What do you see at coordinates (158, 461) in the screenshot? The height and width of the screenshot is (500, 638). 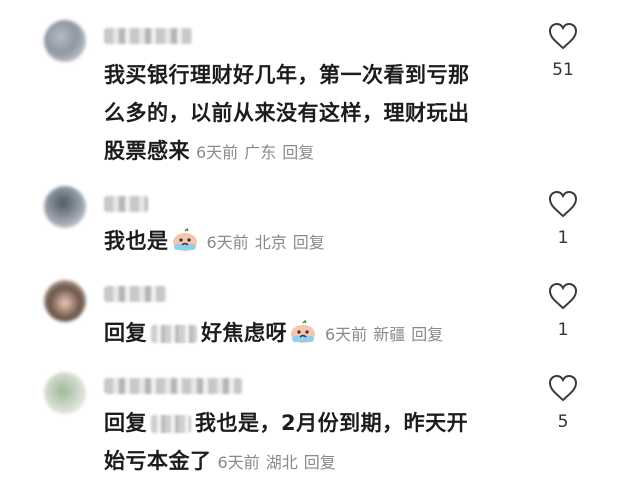 I see `comment-line: 始亏本金了` at bounding box center [158, 461].